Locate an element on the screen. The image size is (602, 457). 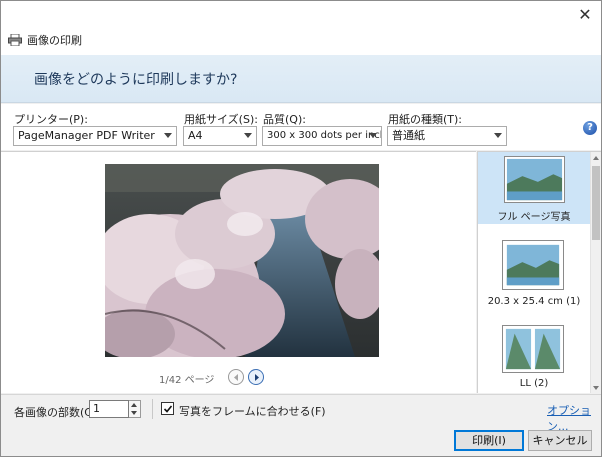
layout-caption: 20.3 x 25.4 cm (1) is located at coordinates (534, 301).